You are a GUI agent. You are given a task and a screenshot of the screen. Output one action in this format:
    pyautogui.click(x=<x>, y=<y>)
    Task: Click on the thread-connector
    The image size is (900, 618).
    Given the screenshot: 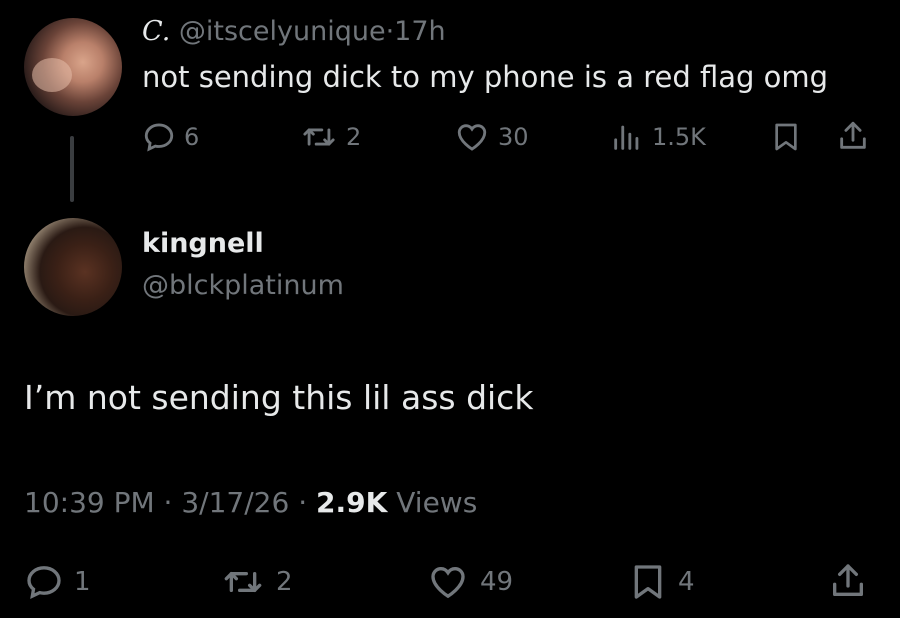 What is the action you would take?
    pyautogui.click(x=72, y=169)
    